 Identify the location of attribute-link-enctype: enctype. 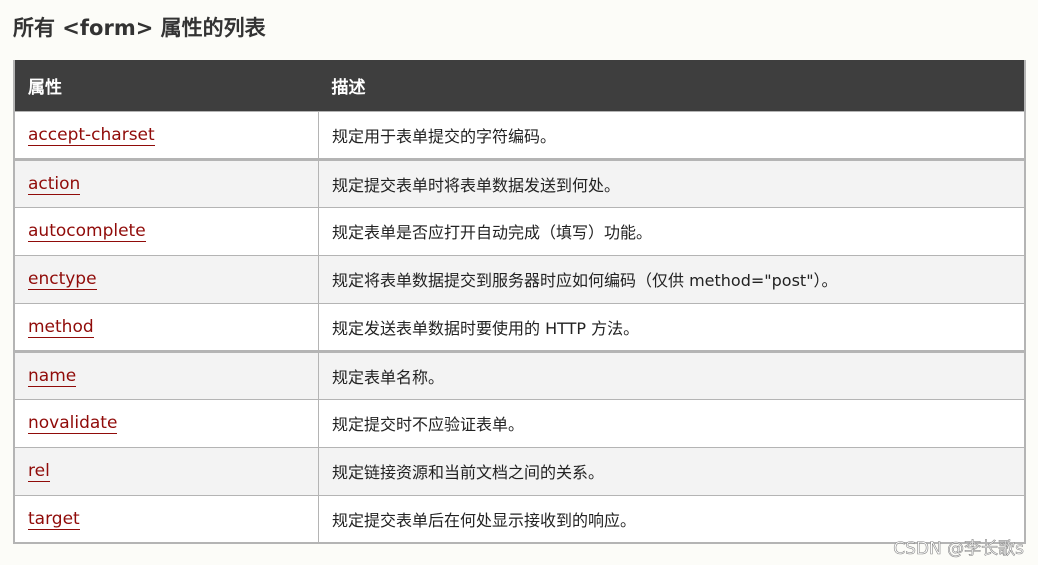
(62, 279).